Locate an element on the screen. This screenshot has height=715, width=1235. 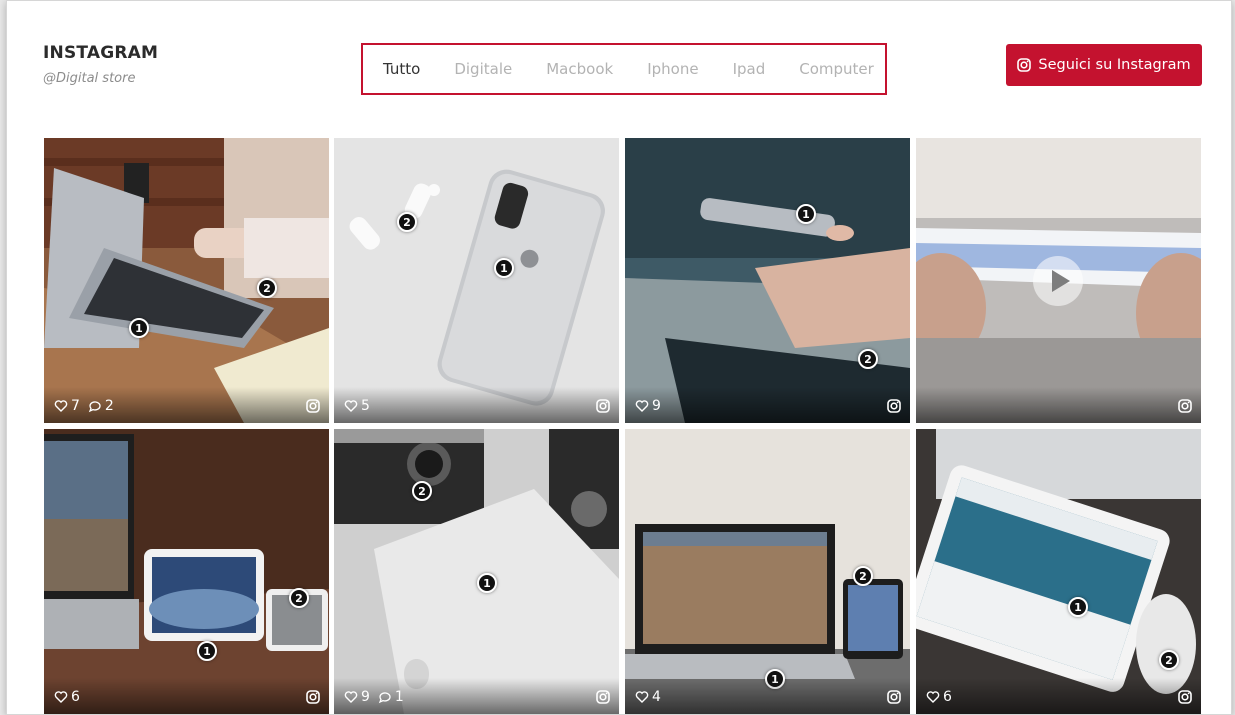
like-count: 7 is located at coordinates (67, 406).